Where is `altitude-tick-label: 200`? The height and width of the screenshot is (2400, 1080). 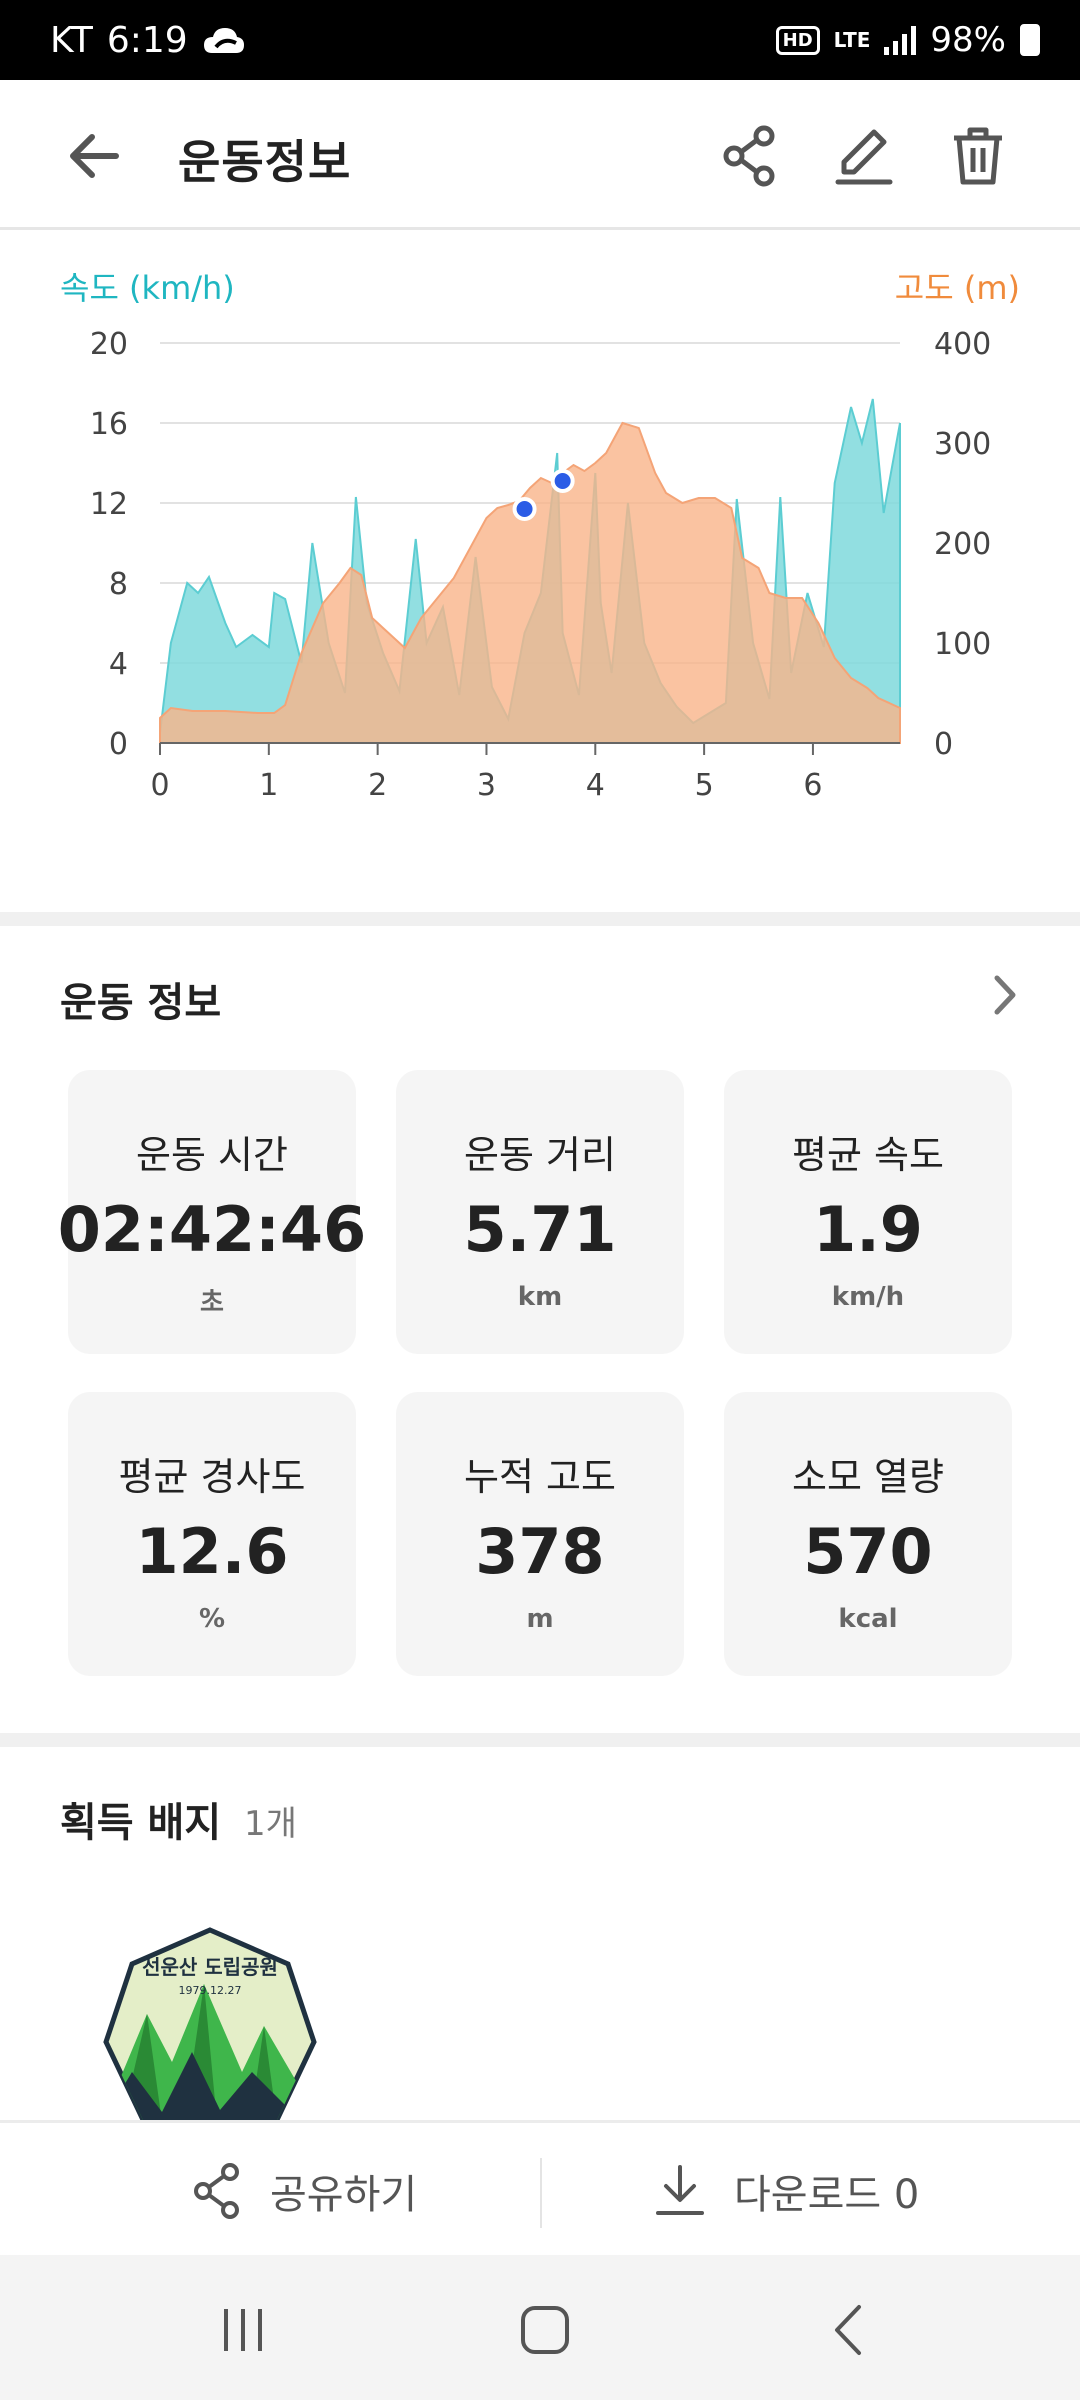 altitude-tick-label: 200 is located at coordinates (962, 544).